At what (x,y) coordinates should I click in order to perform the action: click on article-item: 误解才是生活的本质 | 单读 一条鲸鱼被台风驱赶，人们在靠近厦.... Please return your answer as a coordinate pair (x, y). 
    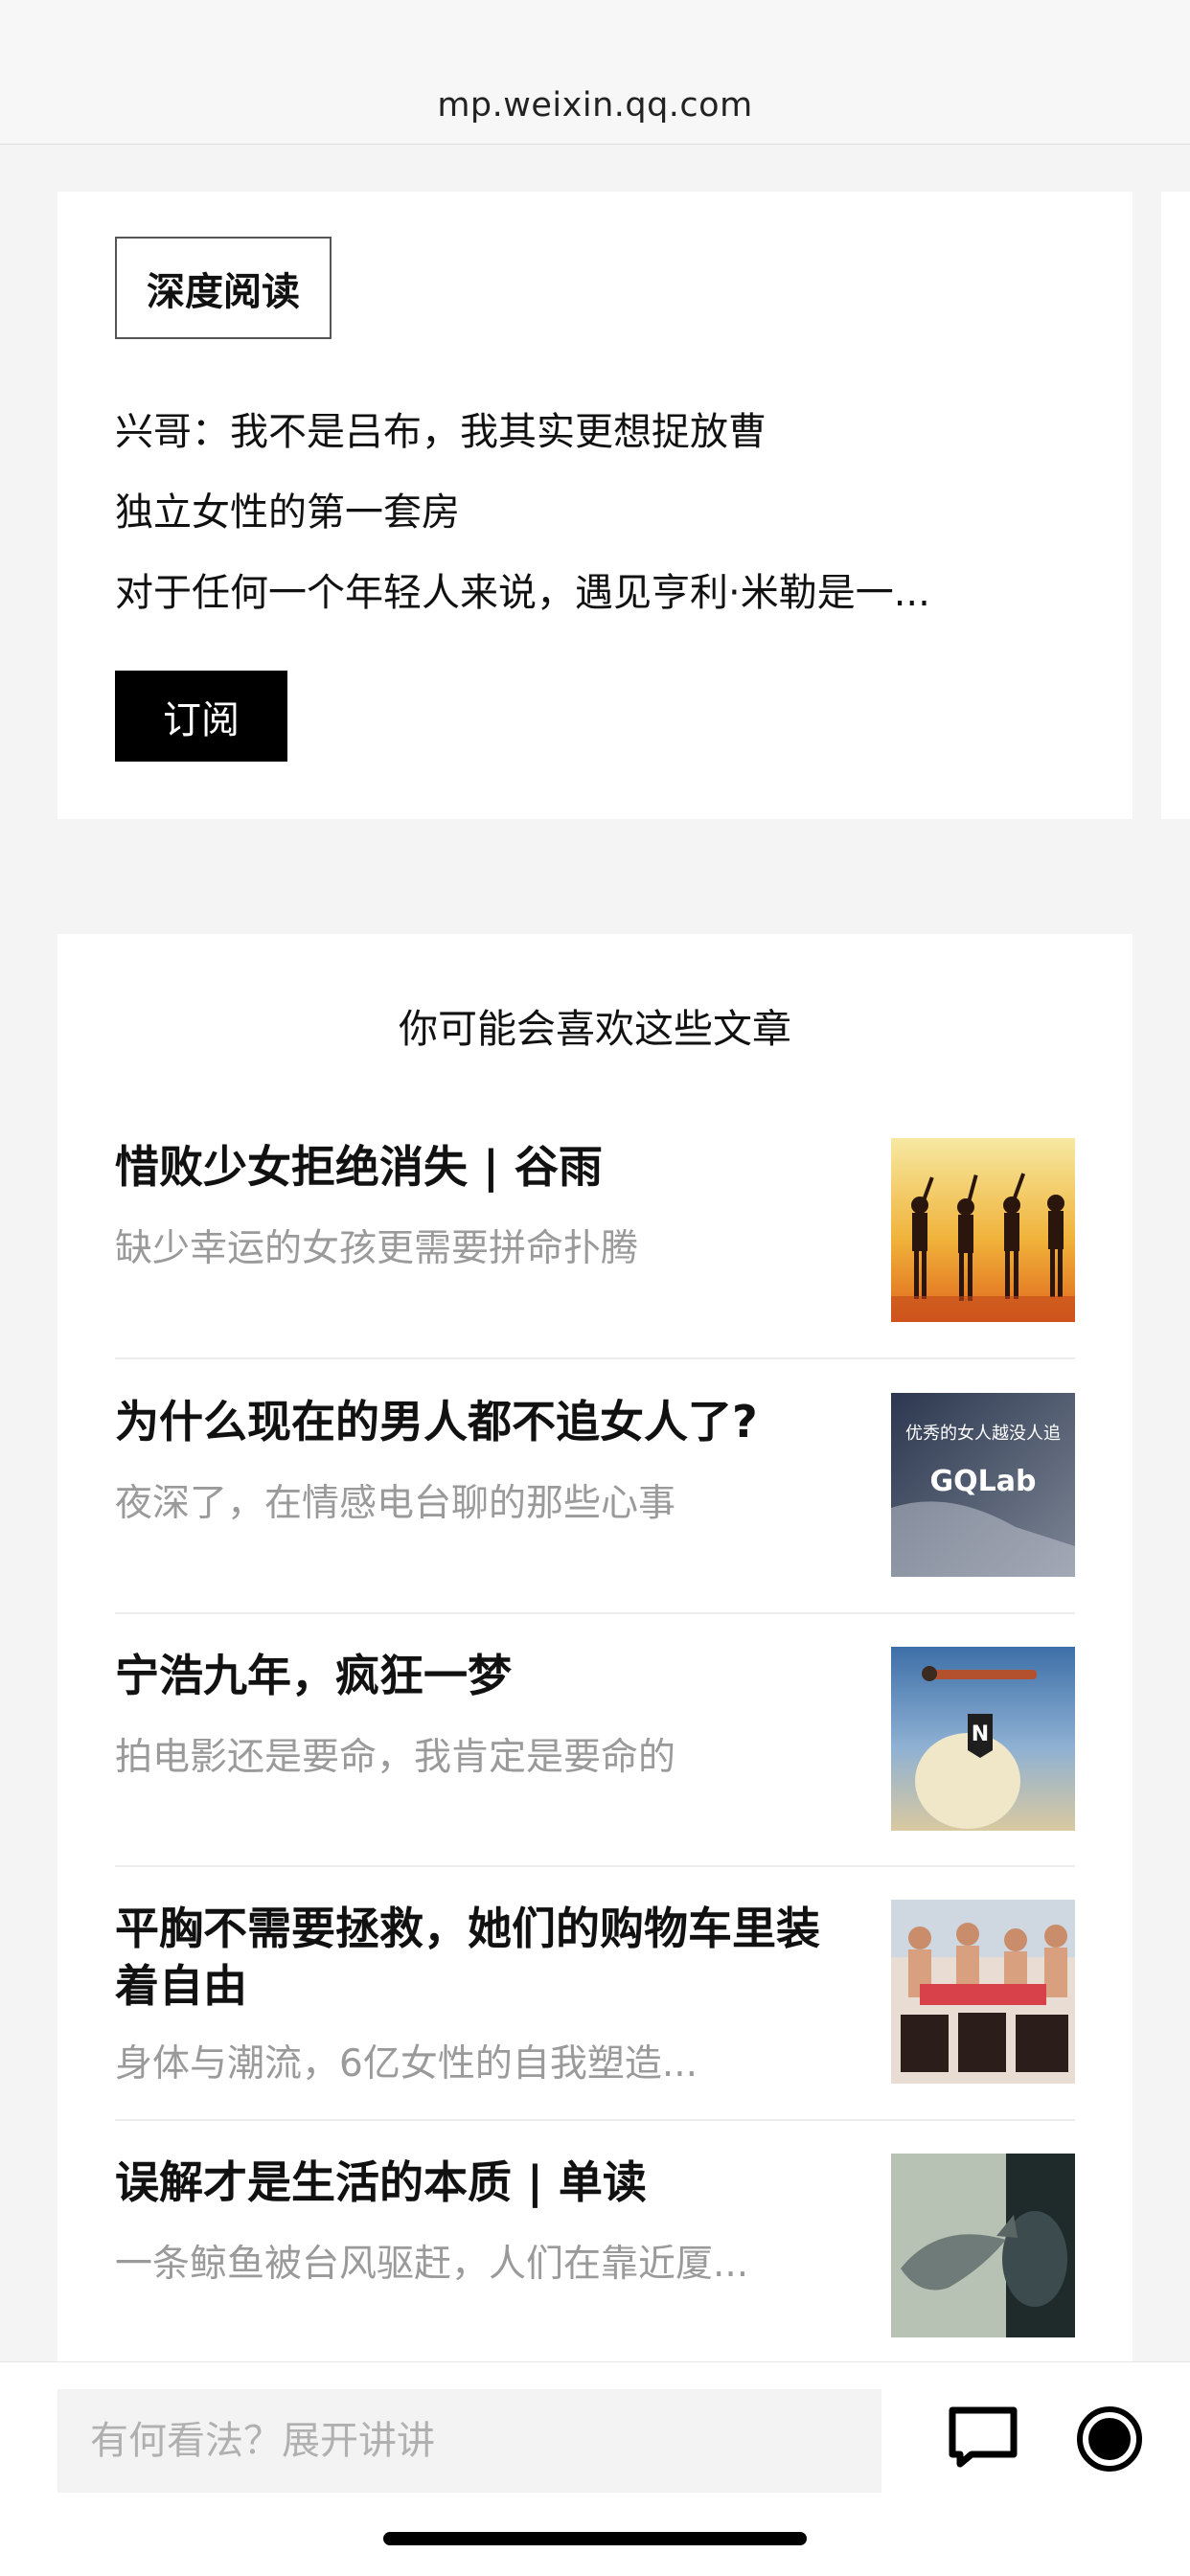
    Looking at the image, I should click on (595, 2245).